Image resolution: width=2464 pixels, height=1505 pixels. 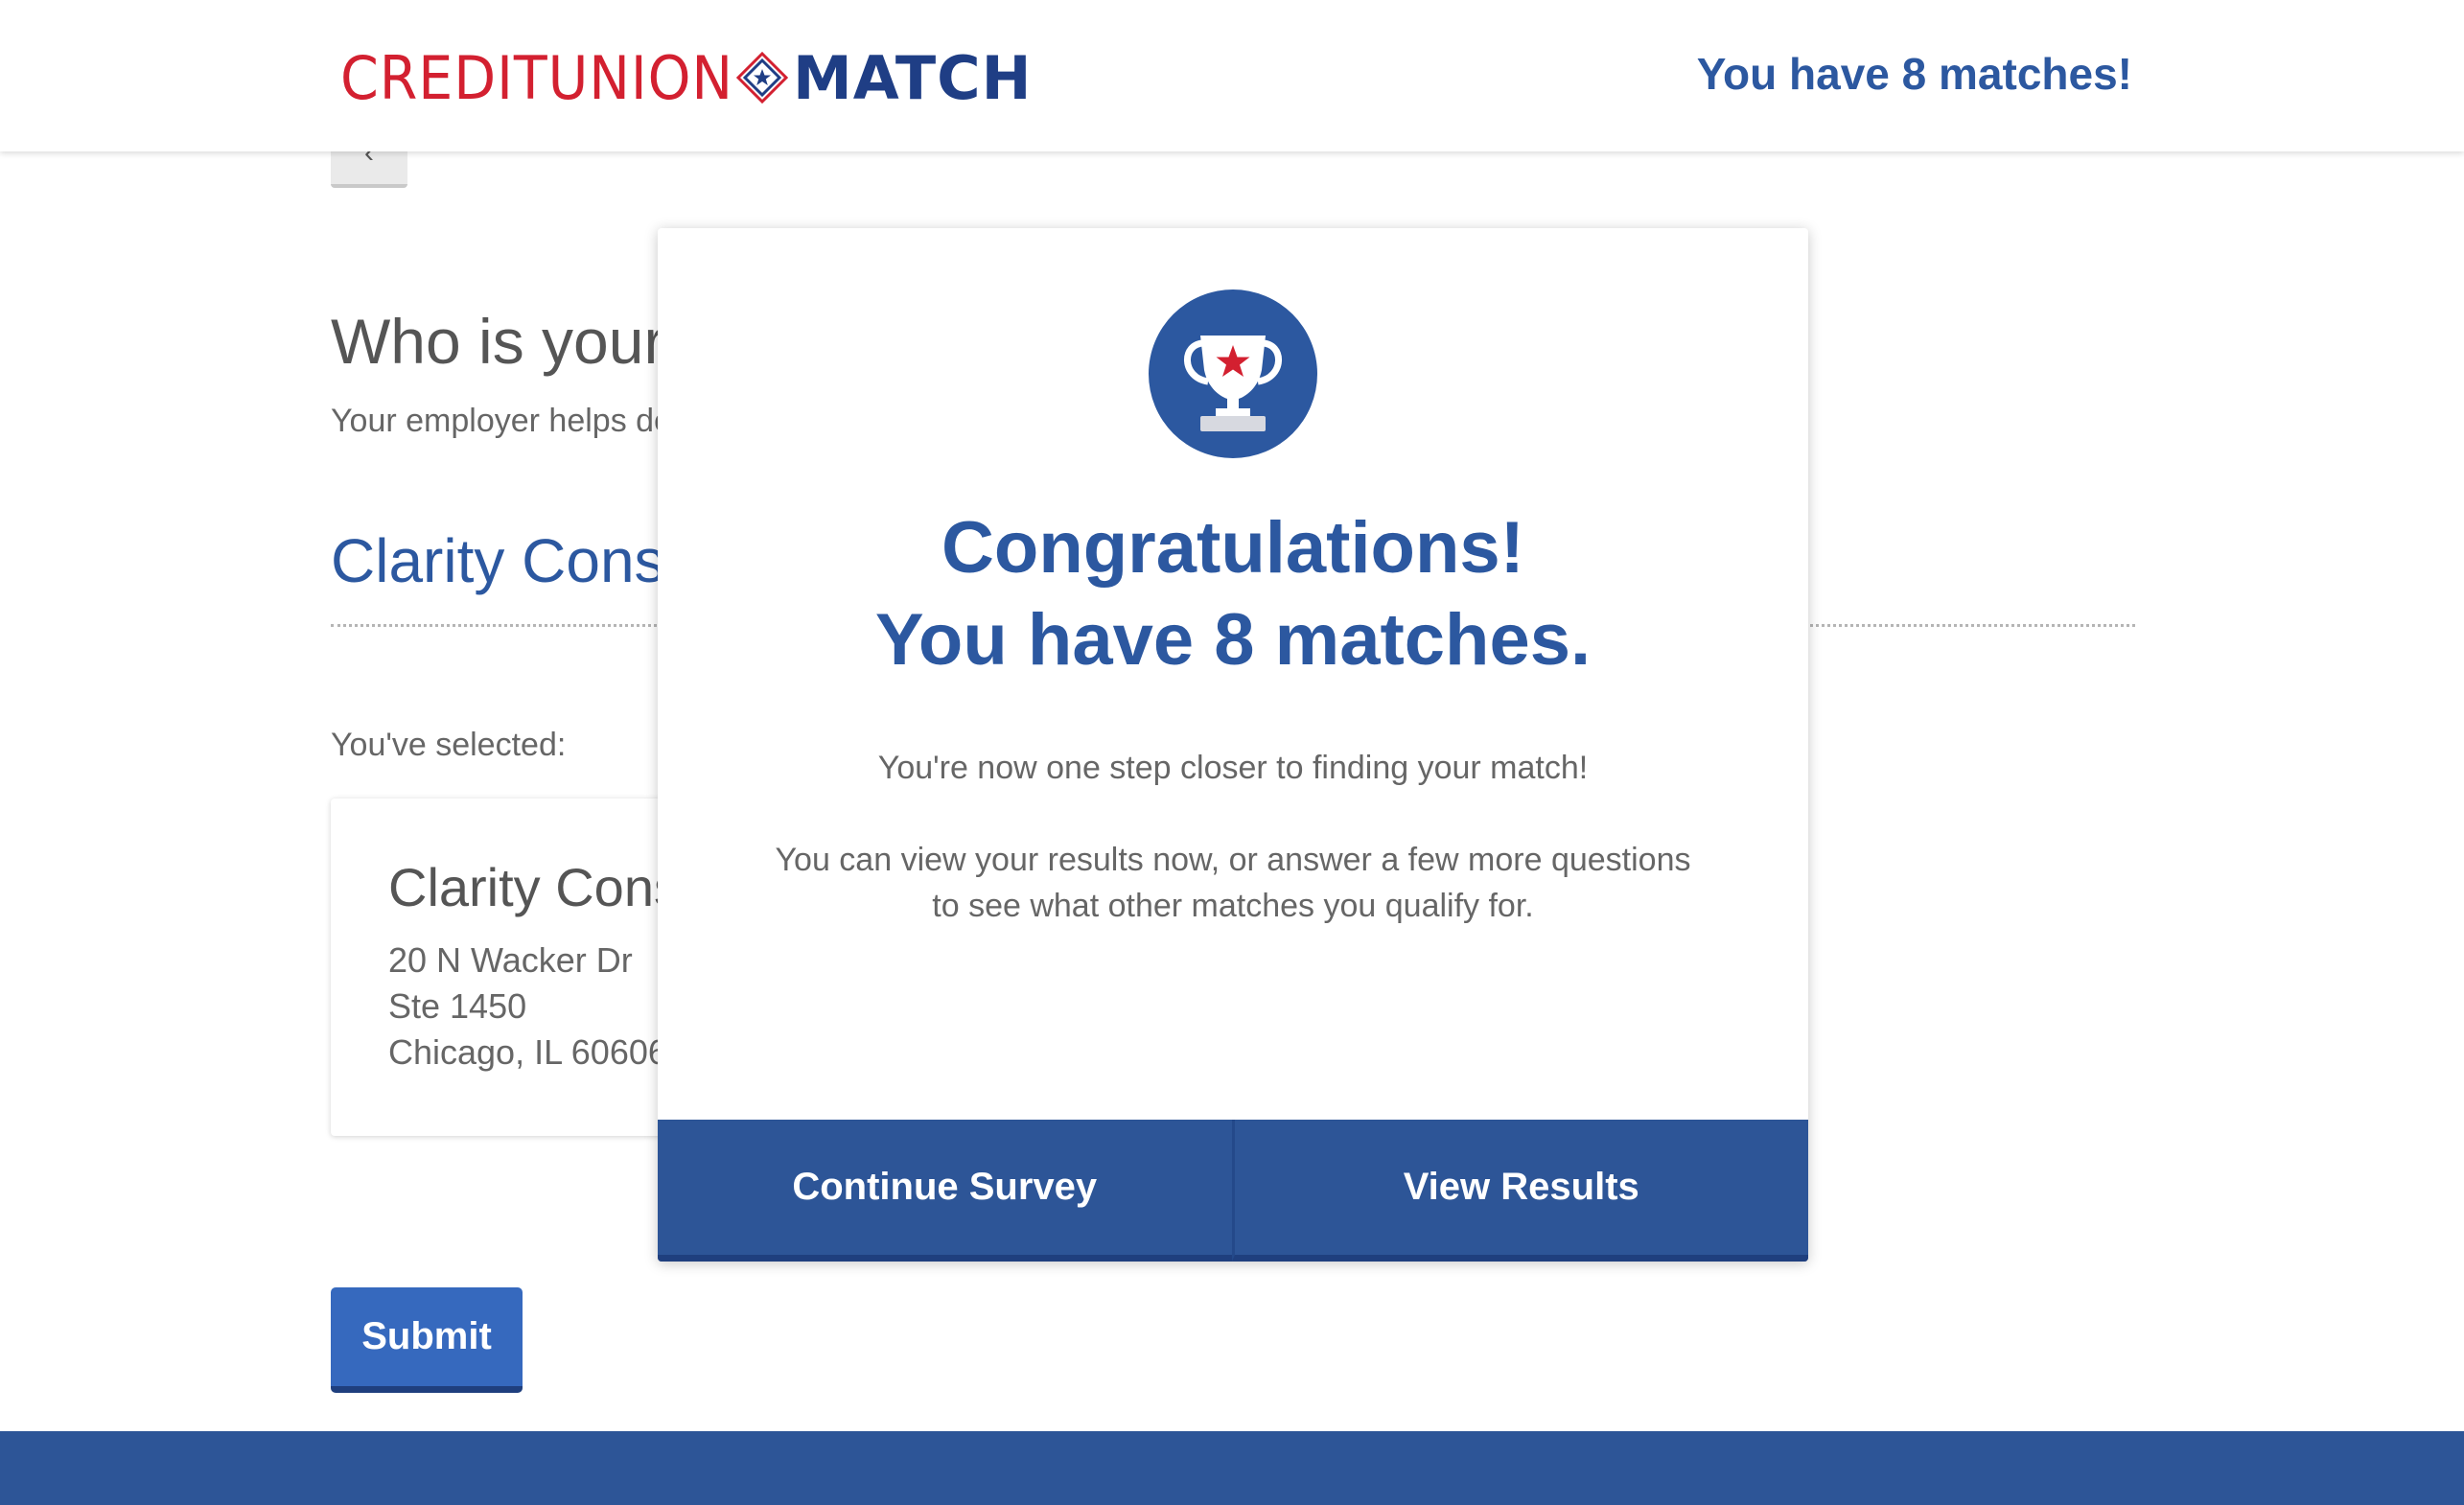 What do you see at coordinates (449, 745) in the screenshot?
I see `selected-label: You've selected:` at bounding box center [449, 745].